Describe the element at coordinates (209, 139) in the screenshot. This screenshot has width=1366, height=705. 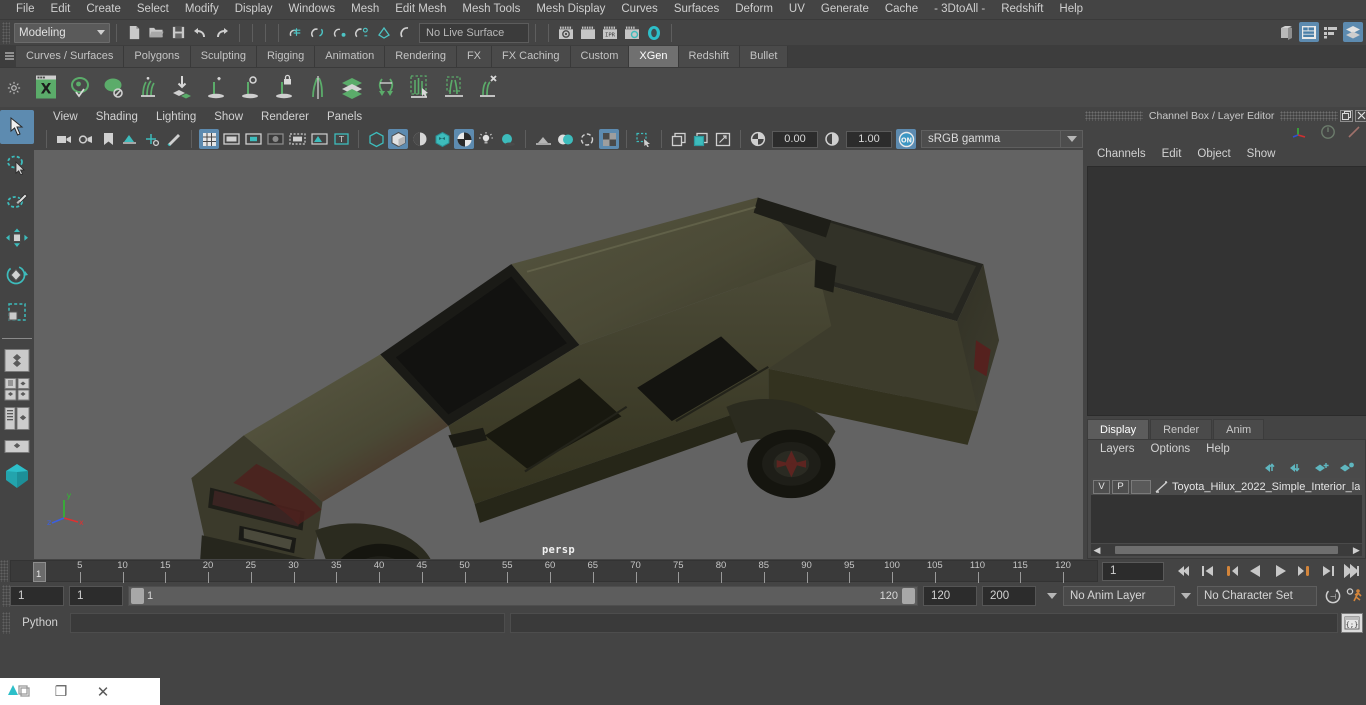
I see `grid-toggle-icon` at that location.